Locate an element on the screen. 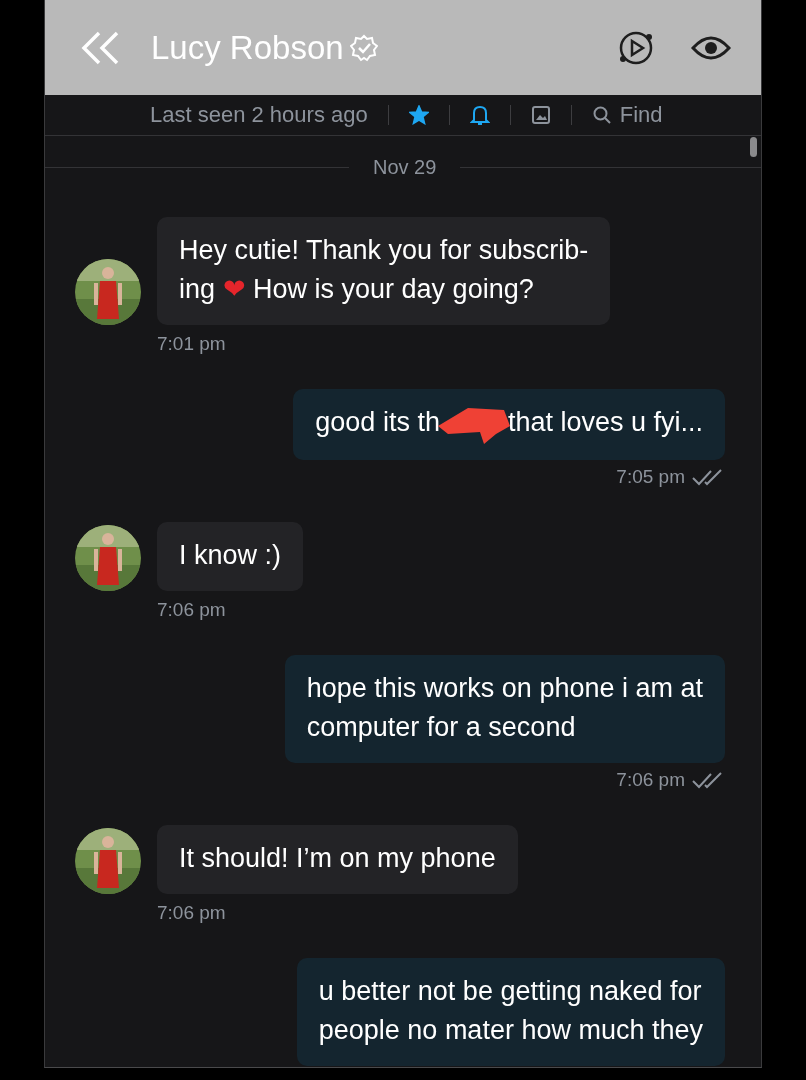 The height and width of the screenshot is (1080, 806). scrollbar-thumb is located at coordinates (753, 147).